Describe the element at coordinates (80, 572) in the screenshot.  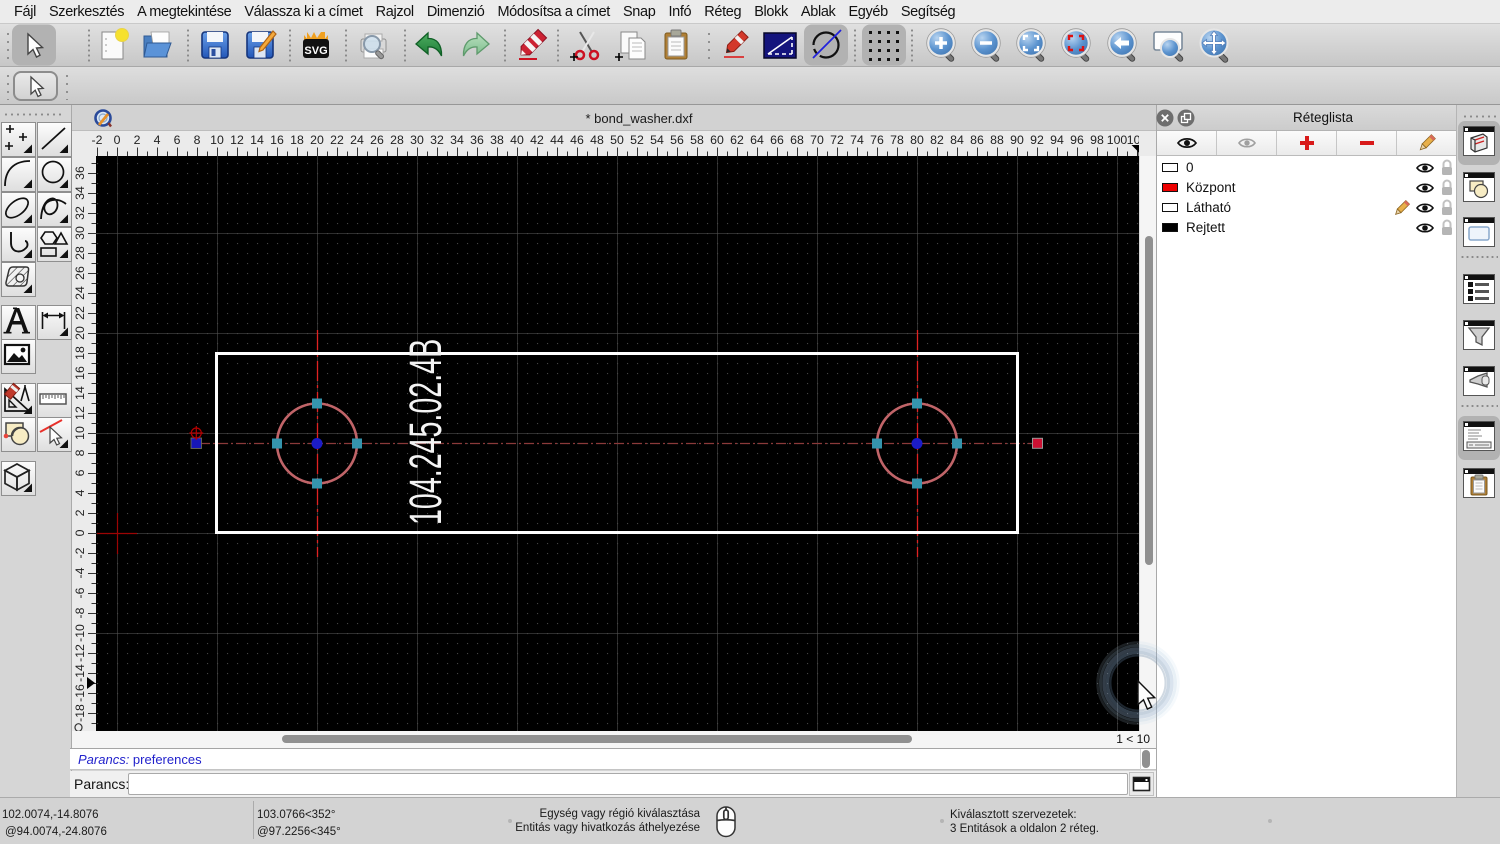
I see `svg-text: -4` at that location.